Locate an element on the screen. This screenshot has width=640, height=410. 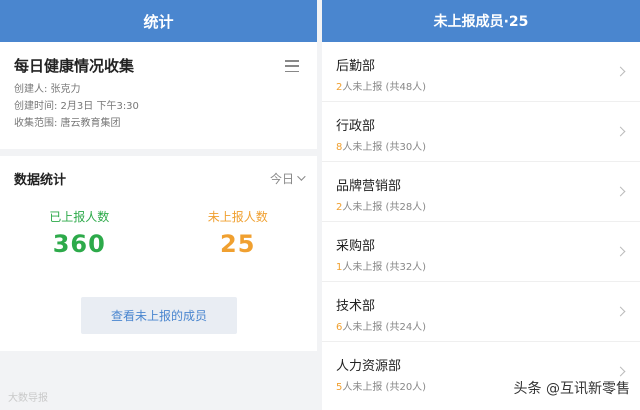
department-summary-text: 人未上报 (共30人) is located at coordinates (384, 147).